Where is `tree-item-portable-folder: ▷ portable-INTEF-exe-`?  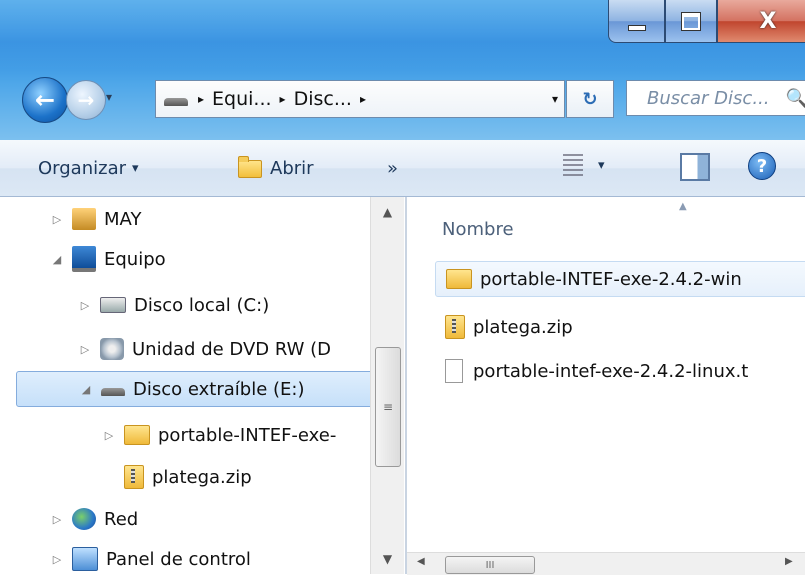
tree-item-portable-folder: ▷ portable-INTEF-exe- is located at coordinates (219, 435).